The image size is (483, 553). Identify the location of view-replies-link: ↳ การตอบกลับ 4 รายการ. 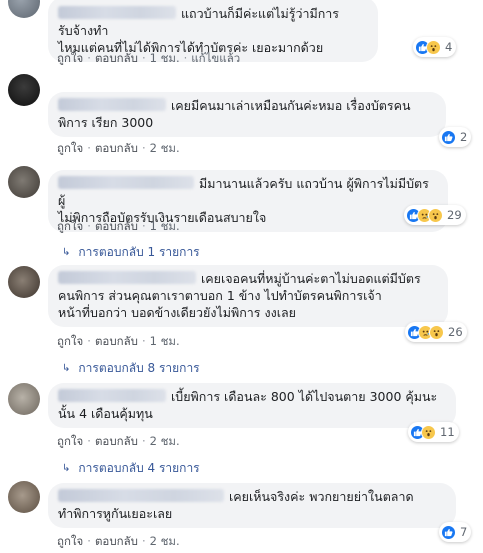
(131, 468).